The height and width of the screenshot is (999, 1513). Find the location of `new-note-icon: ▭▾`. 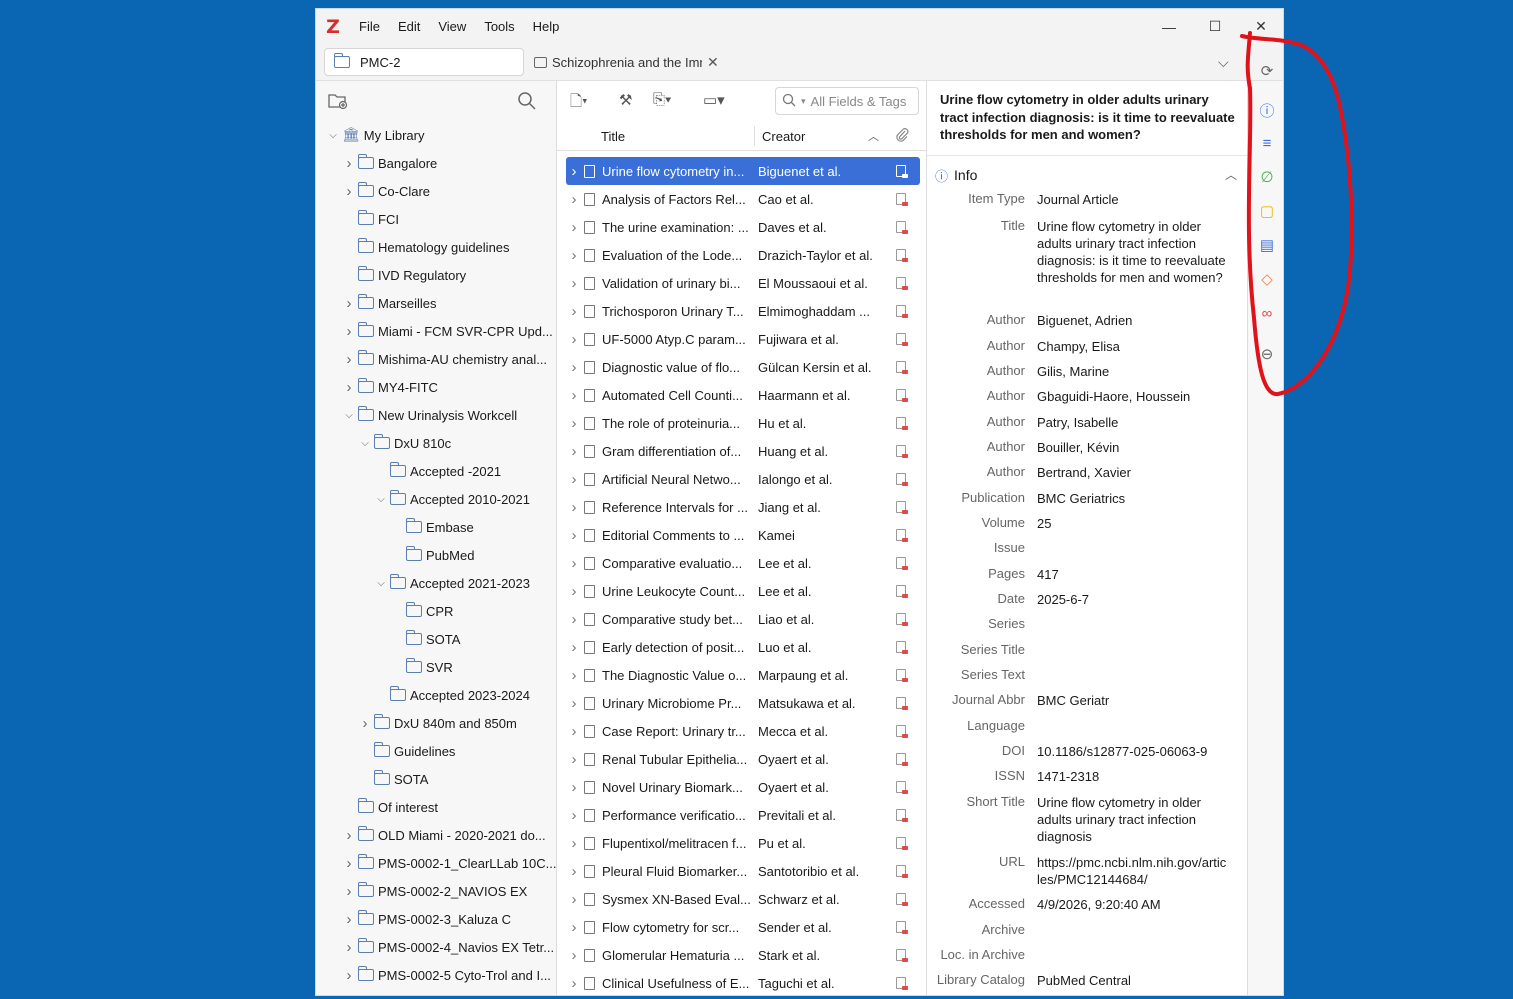

new-note-icon: ▭▾ is located at coordinates (714, 100).